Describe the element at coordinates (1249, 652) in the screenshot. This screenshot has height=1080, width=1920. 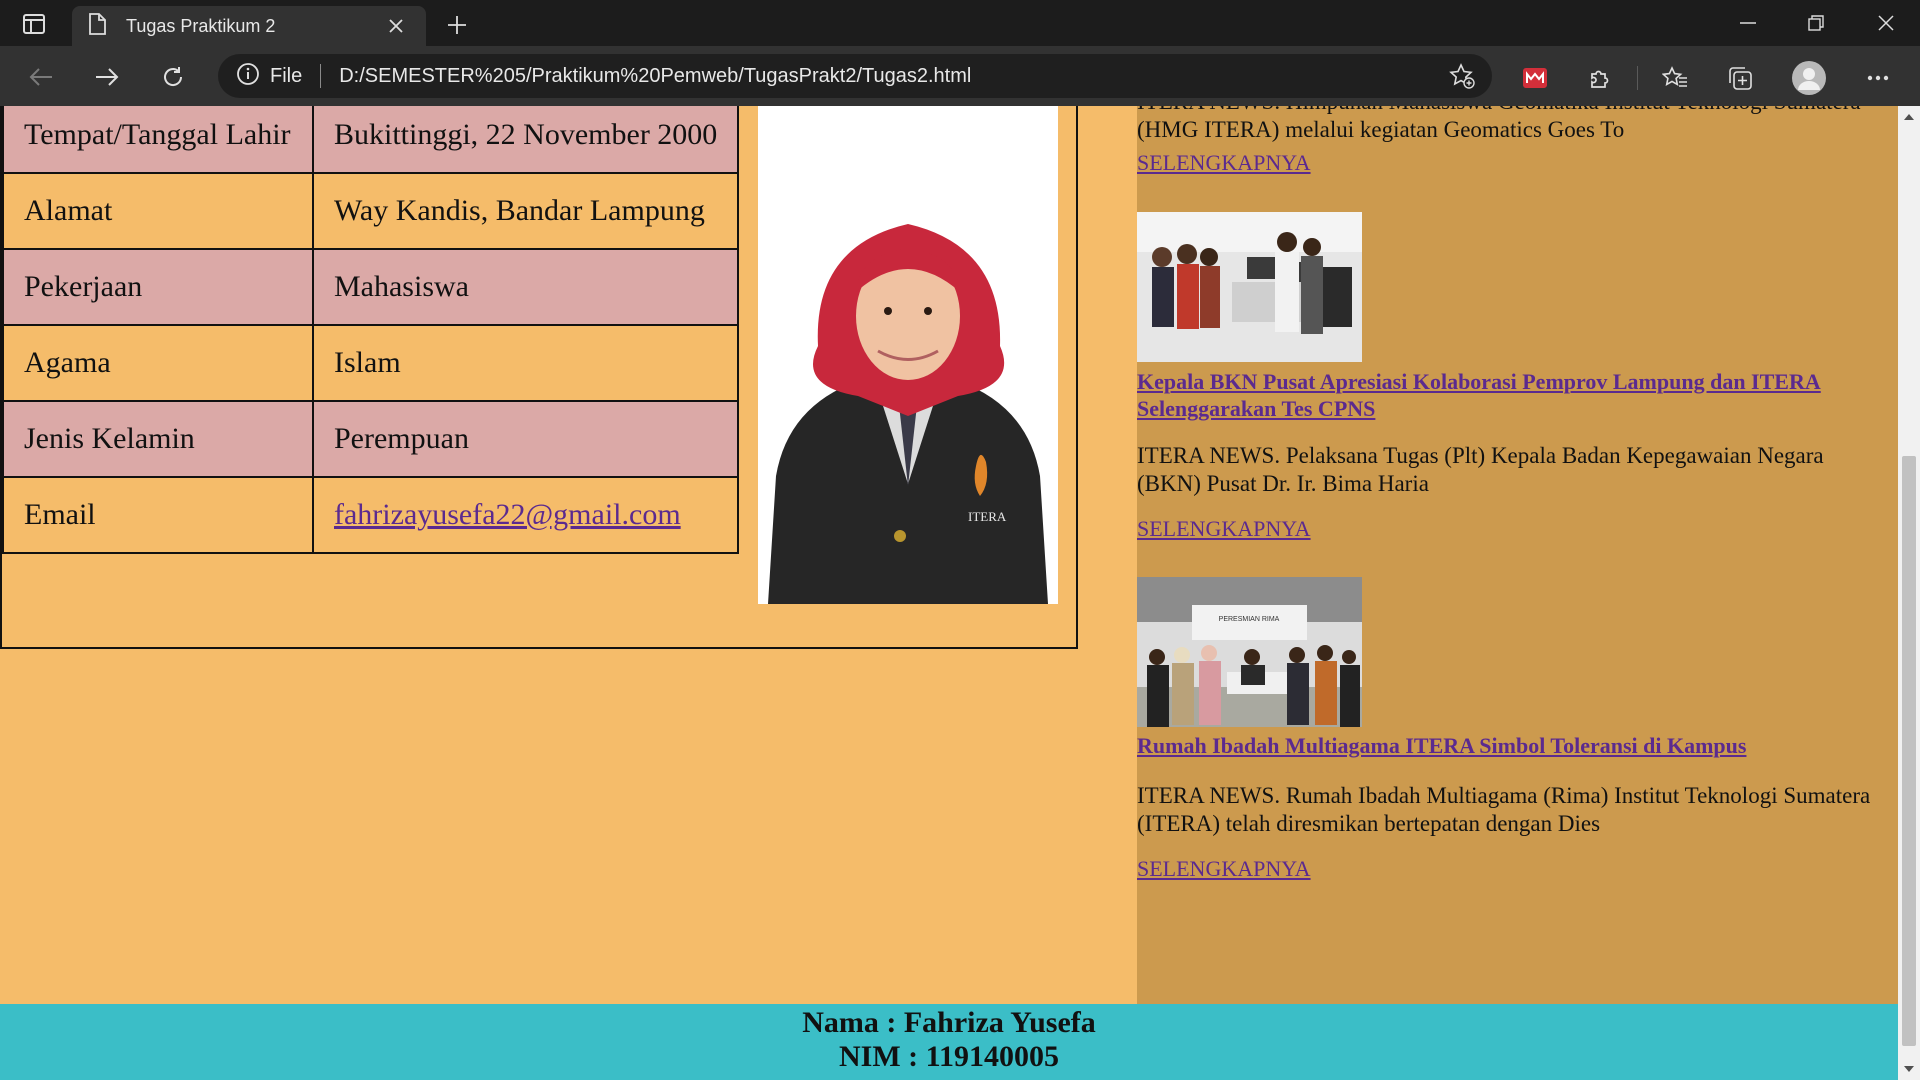
I see `news-thumbnail: PERESMIAN RIMA` at that location.